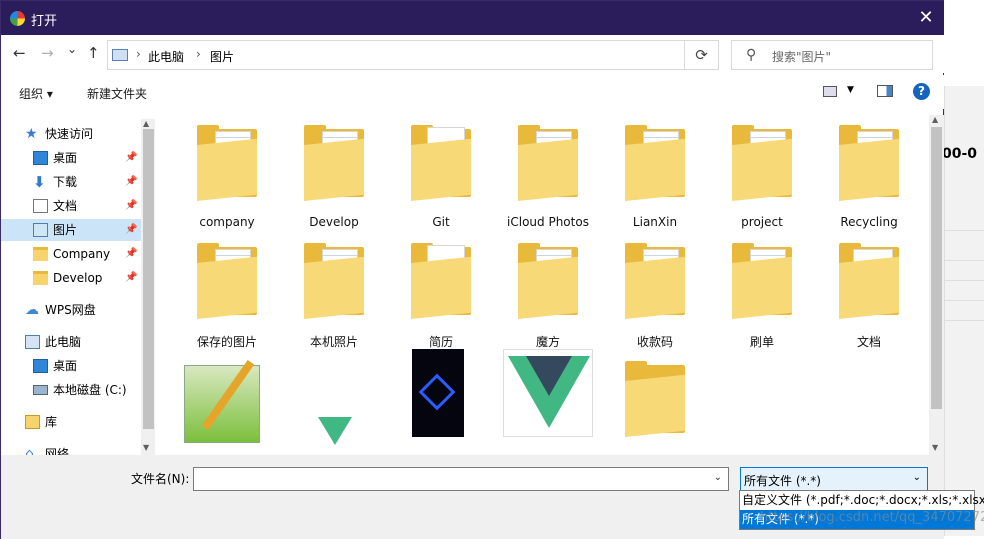 The width and height of the screenshot is (984, 539). Describe the element at coordinates (71, 449) in the screenshot. I see `sidebar-item: ⌂ 网络` at that location.